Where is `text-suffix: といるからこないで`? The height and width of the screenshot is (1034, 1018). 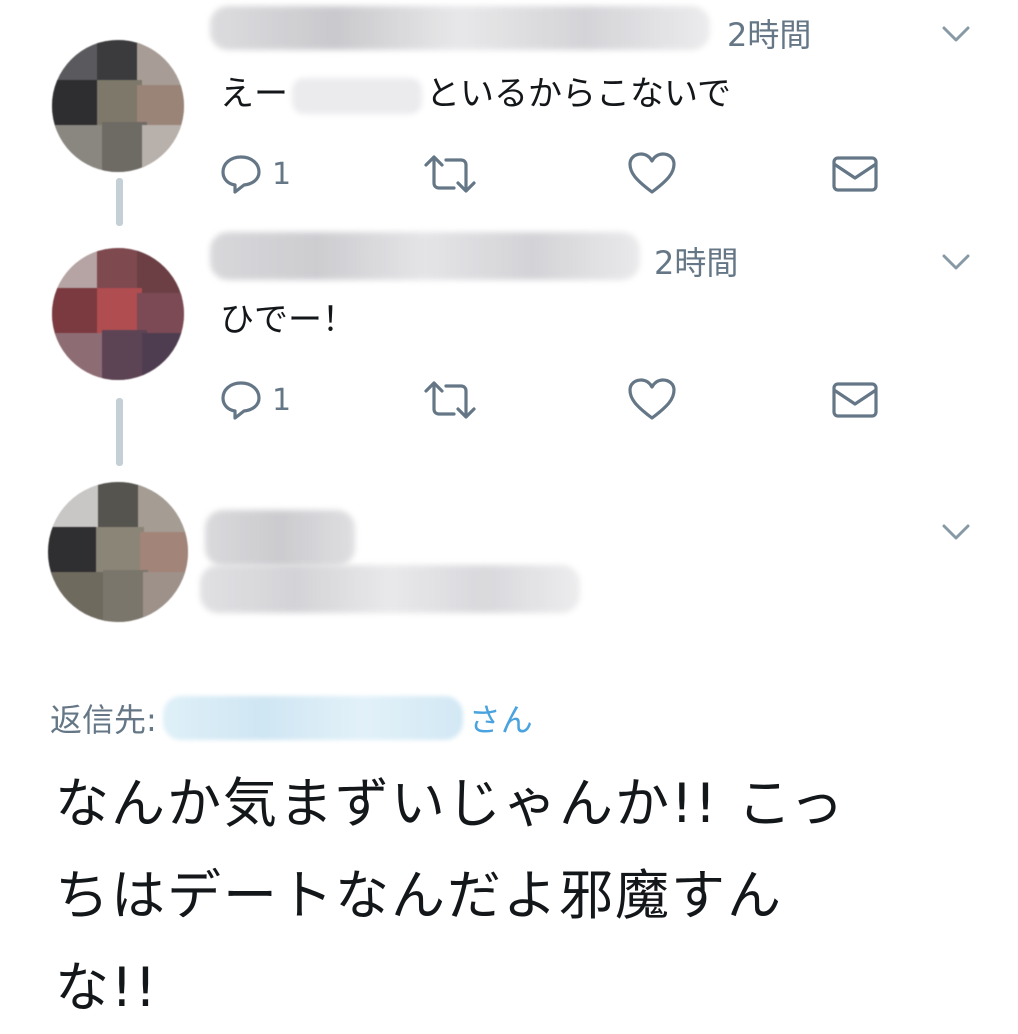
text-suffix: といるからこないで is located at coordinates (578, 94).